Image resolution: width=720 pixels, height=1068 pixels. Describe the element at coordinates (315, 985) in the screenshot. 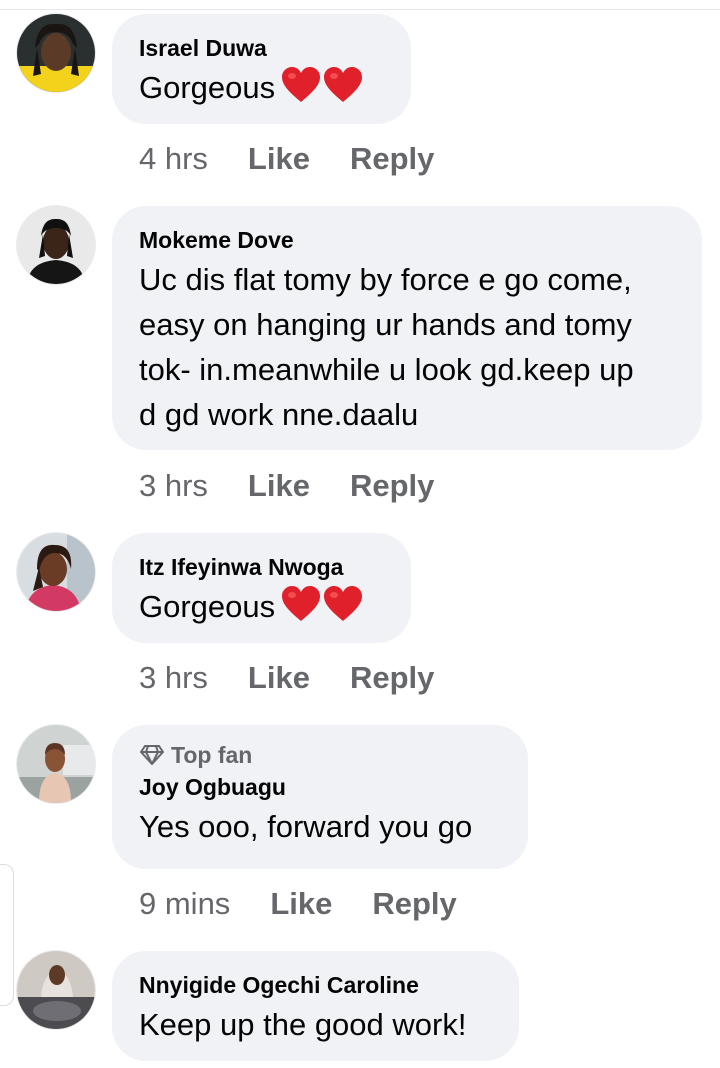

I see `comment-author: Nnyigide Ogechi Caroline` at that location.